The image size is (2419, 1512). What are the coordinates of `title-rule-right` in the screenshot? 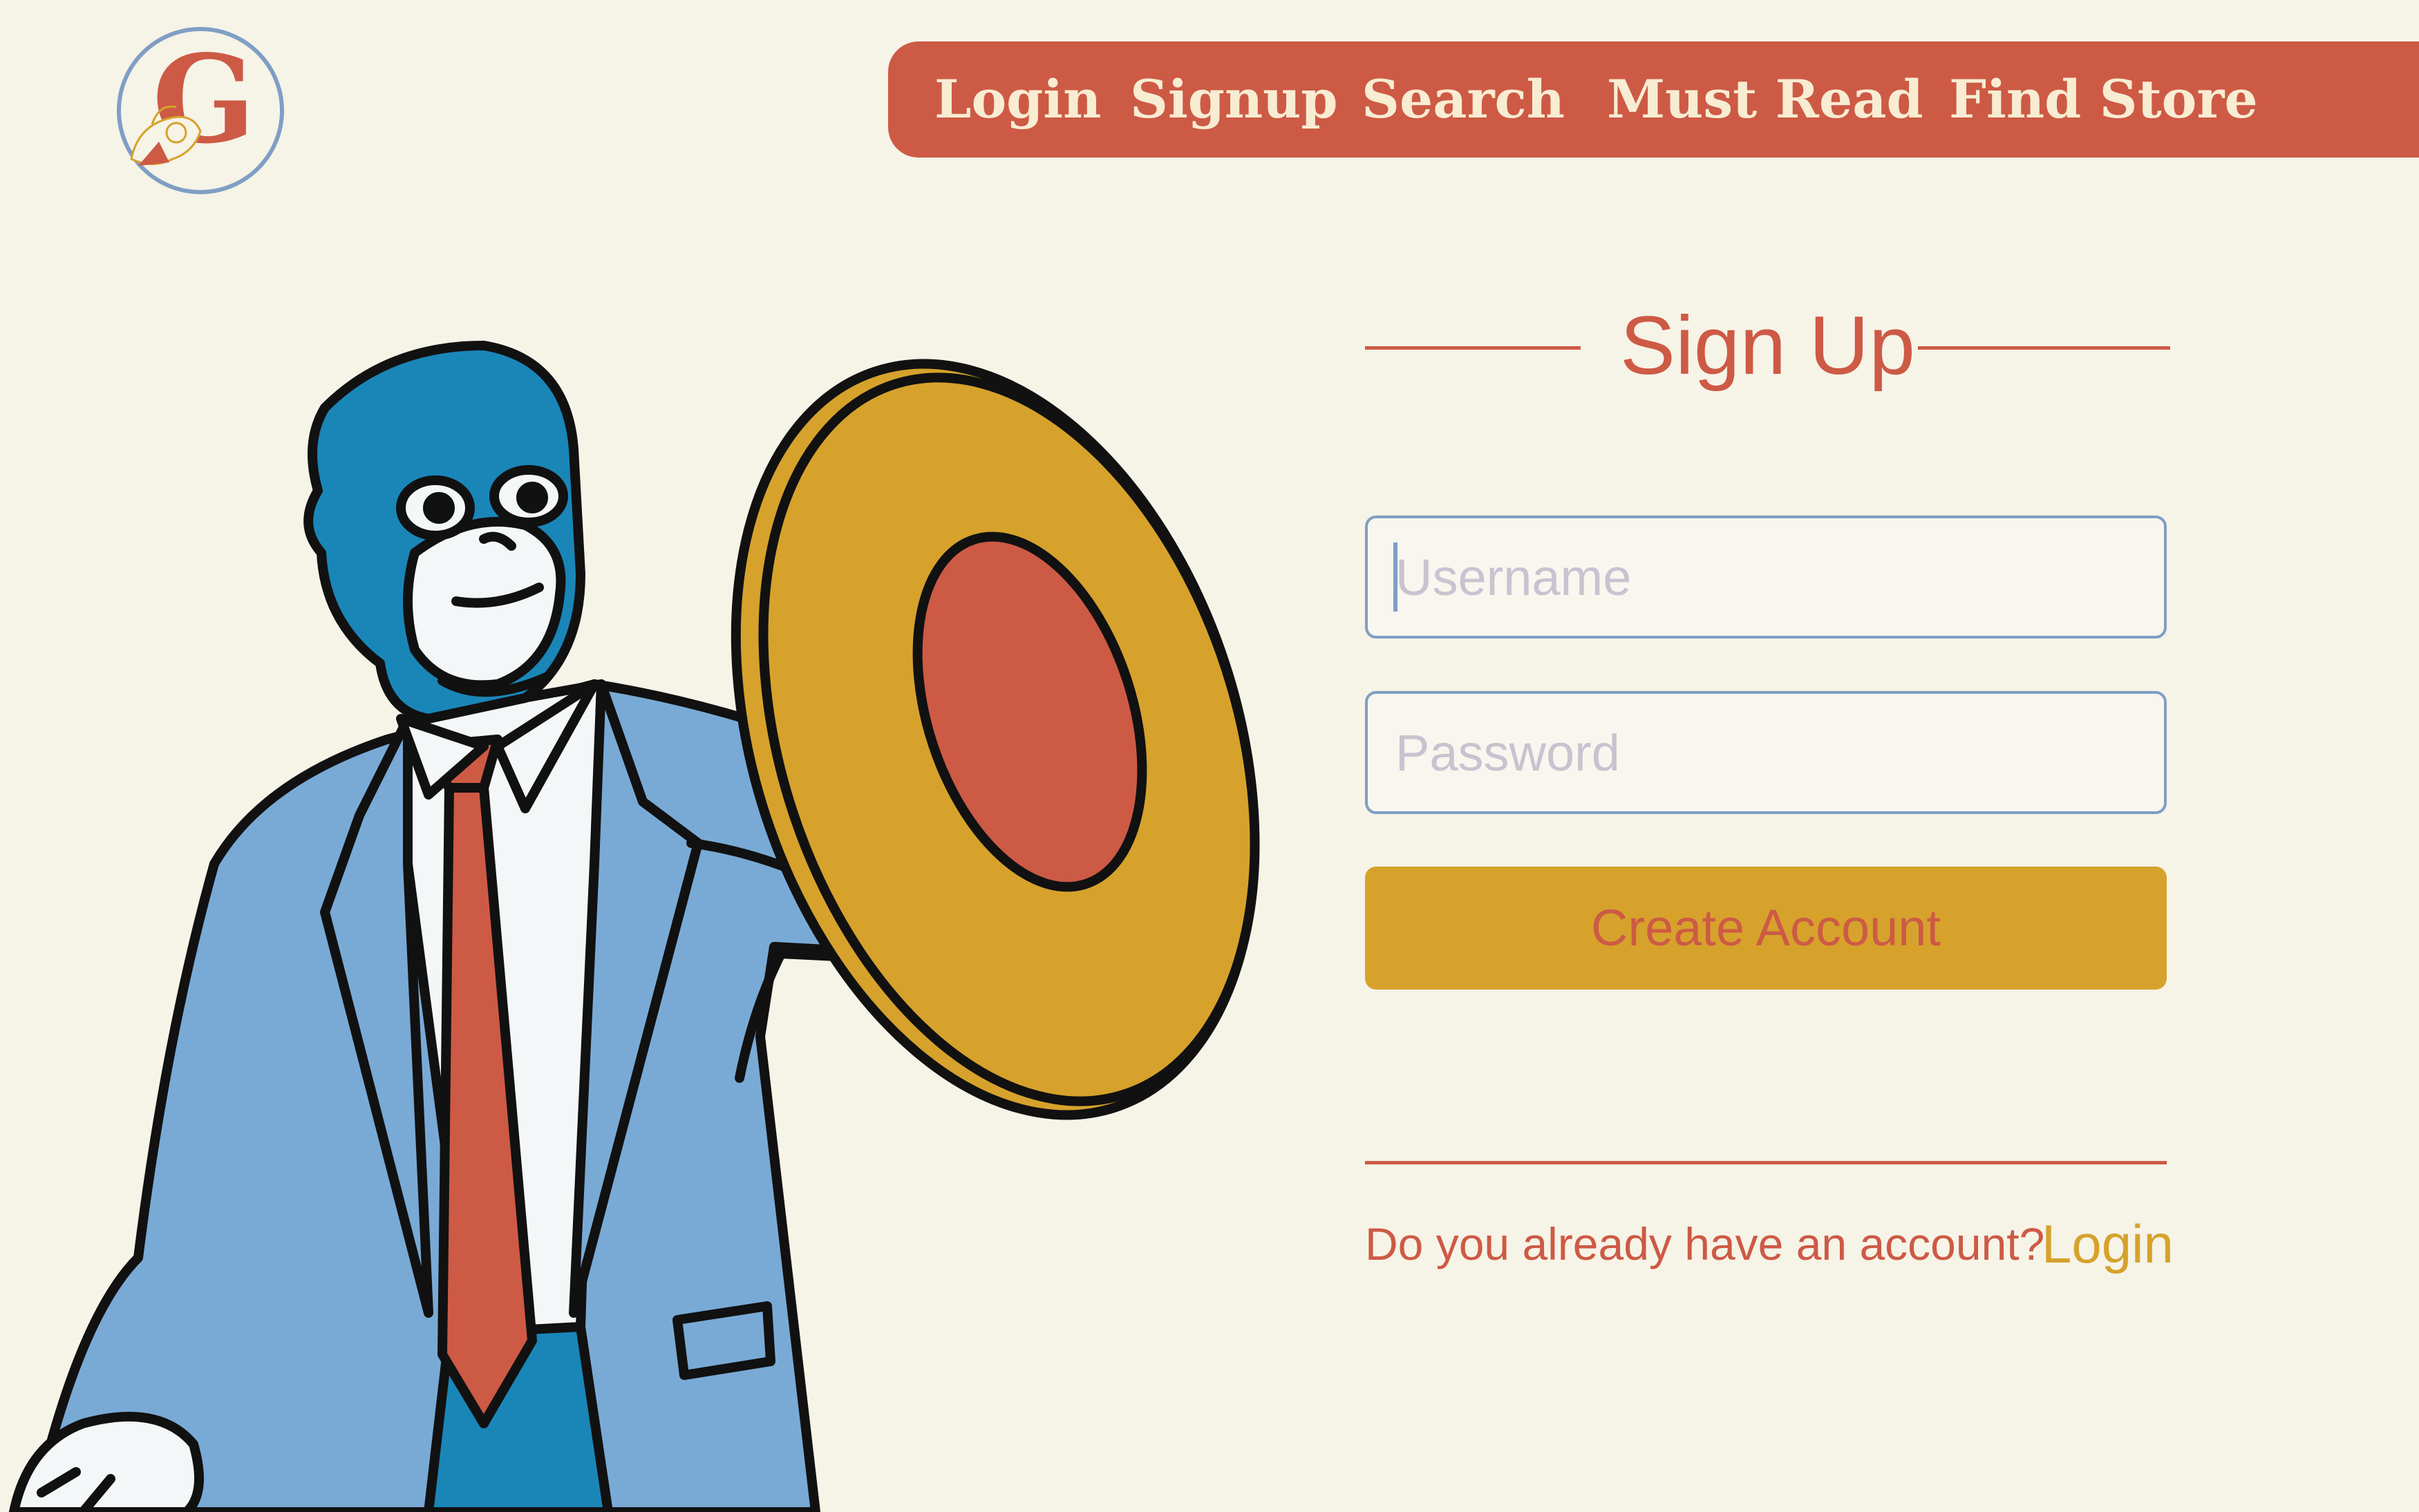 It's located at (2044, 348).